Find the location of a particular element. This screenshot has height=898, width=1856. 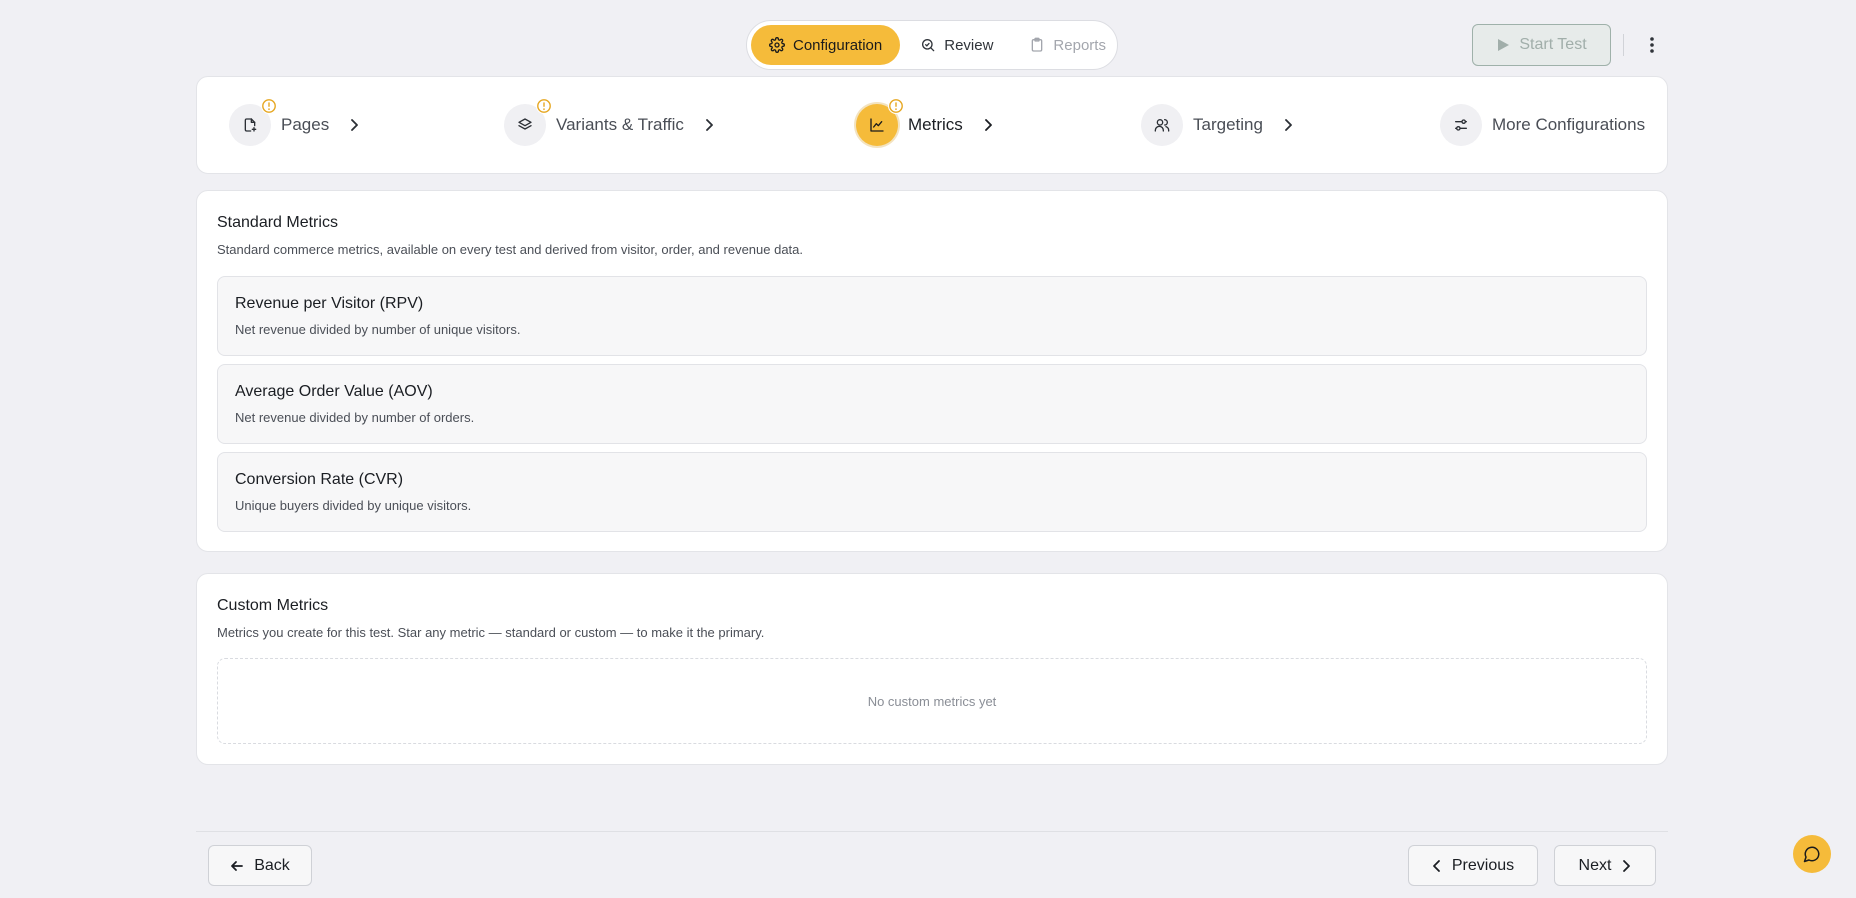

tab-configuration-label: Configuration is located at coordinates (838, 45).